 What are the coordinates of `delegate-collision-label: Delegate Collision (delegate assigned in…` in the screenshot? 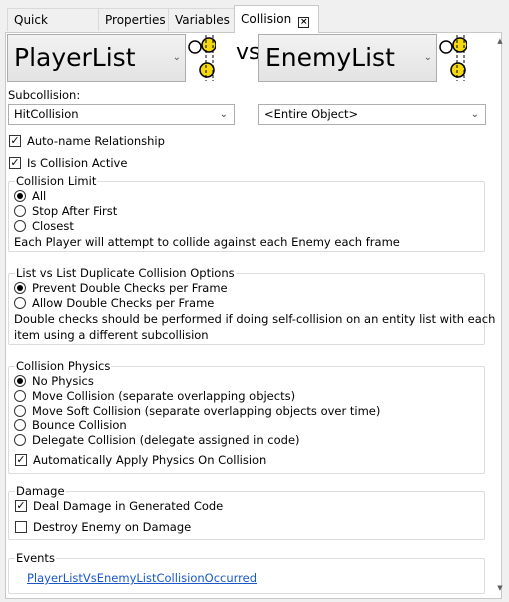 It's located at (166, 440).